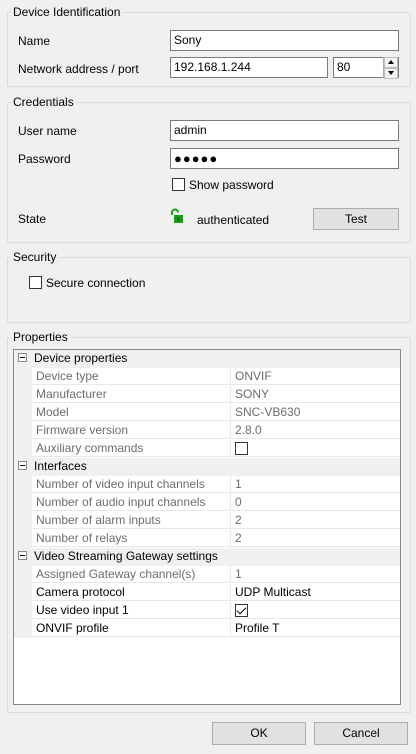 The image size is (416, 754). Describe the element at coordinates (391, 62) in the screenshot. I see `spin-up-icon` at that location.